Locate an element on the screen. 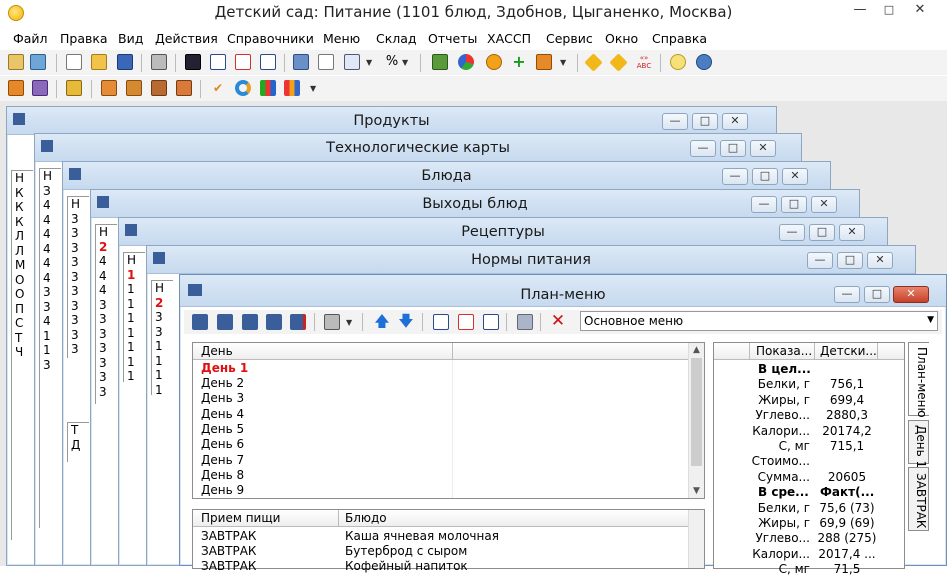 This screenshot has height=577, width=947. add-icon: + is located at coordinates (519, 62).